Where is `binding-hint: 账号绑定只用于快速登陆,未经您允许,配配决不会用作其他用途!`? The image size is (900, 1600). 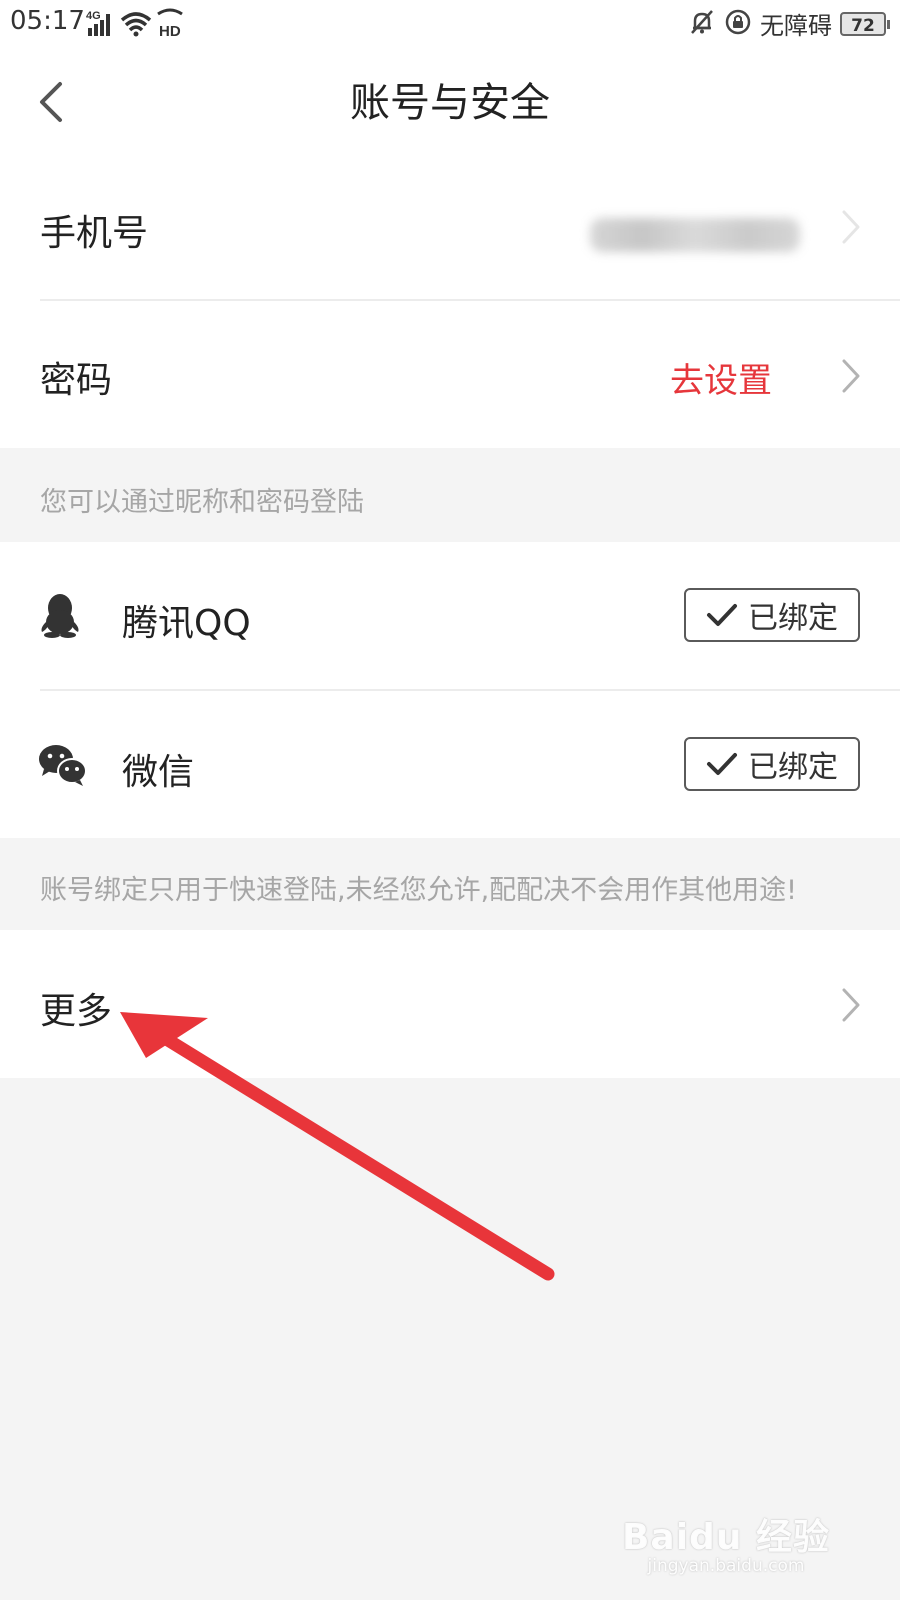 binding-hint: 账号绑定只用于快速登陆,未经您允许,配配决不会用作其他用途! is located at coordinates (418, 890).